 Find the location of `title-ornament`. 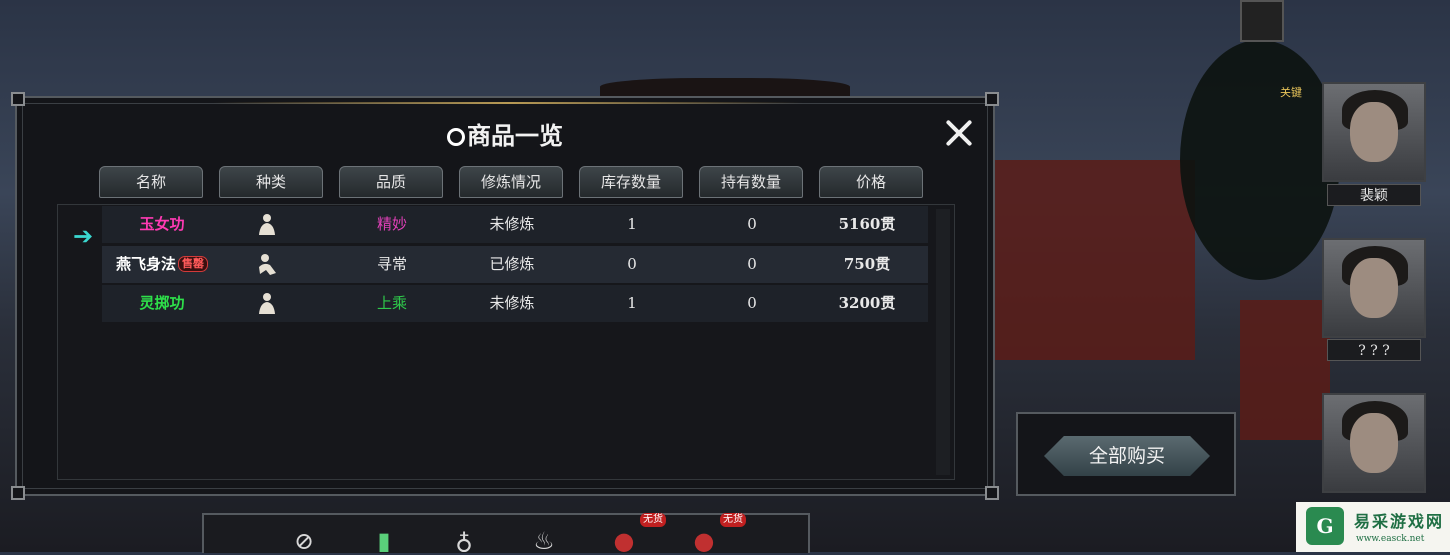

title-ornament is located at coordinates (508, 103).